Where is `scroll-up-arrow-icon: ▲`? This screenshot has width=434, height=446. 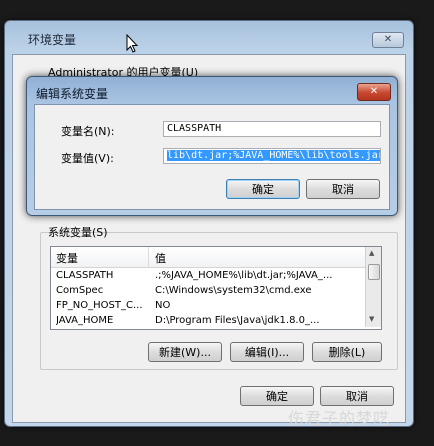 scroll-up-arrow-icon: ▲ is located at coordinates (371, 253).